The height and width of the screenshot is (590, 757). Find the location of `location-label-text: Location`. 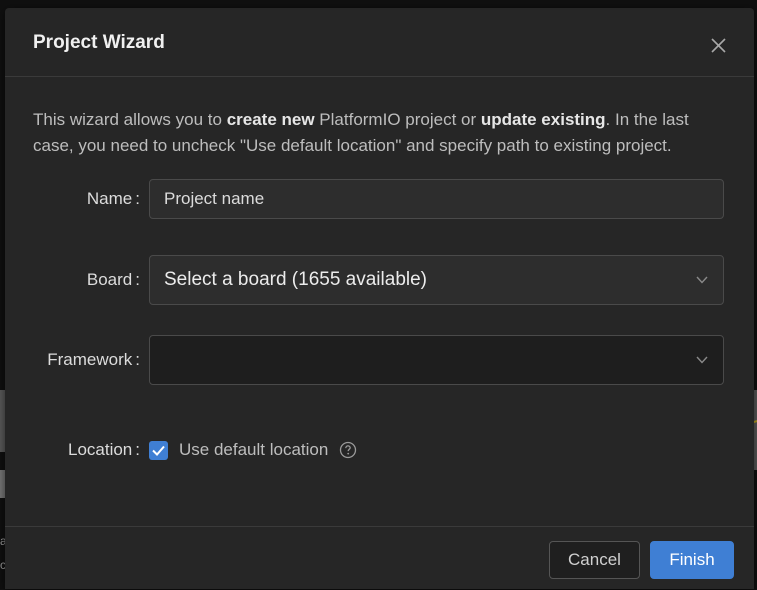

location-label-text: Location is located at coordinates (100, 449).